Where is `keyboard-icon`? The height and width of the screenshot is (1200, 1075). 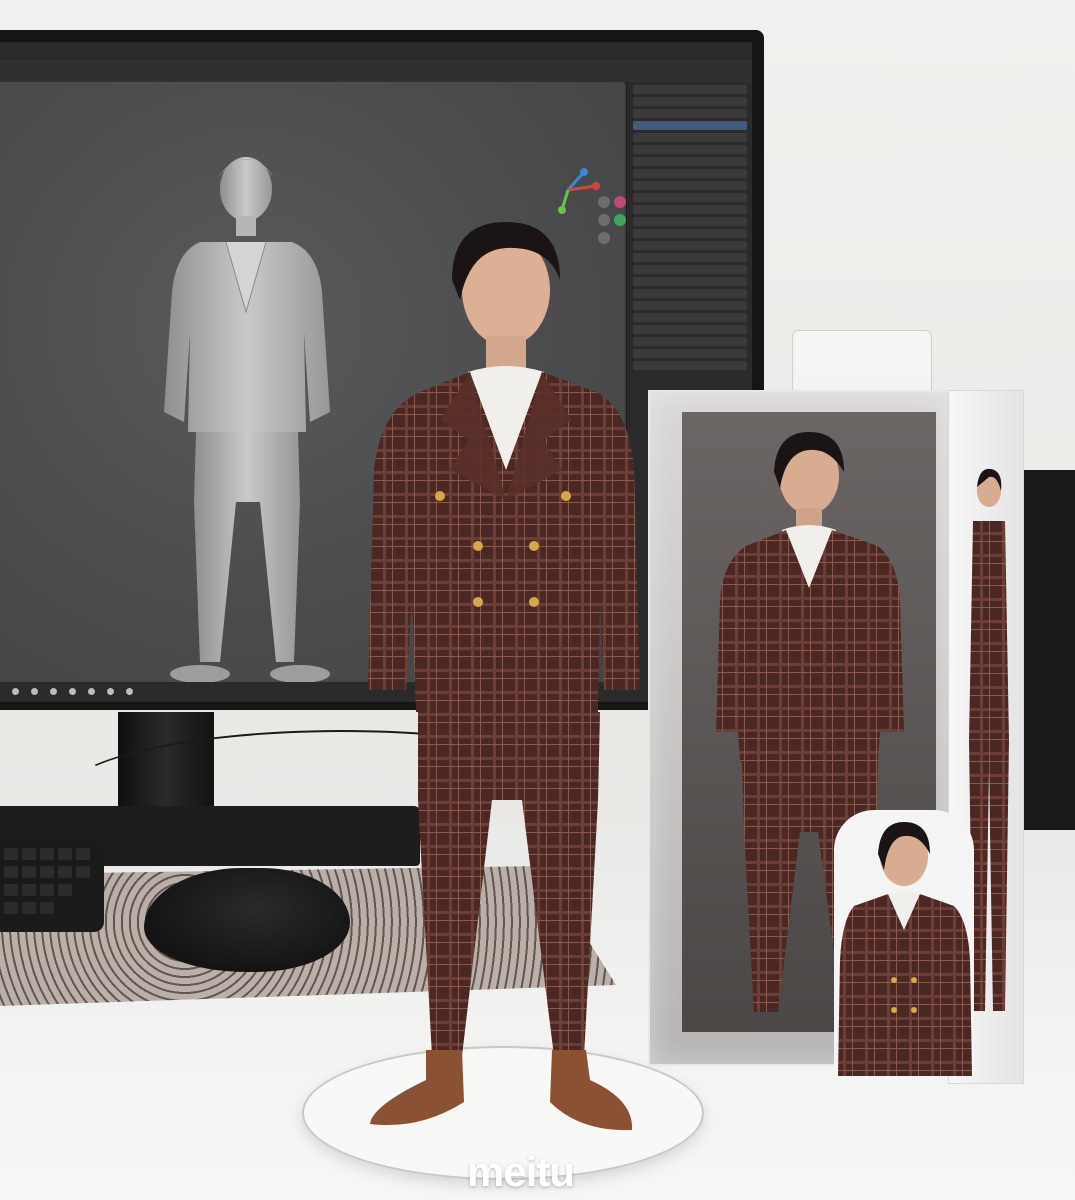
keyboard-icon is located at coordinates (52, 886).